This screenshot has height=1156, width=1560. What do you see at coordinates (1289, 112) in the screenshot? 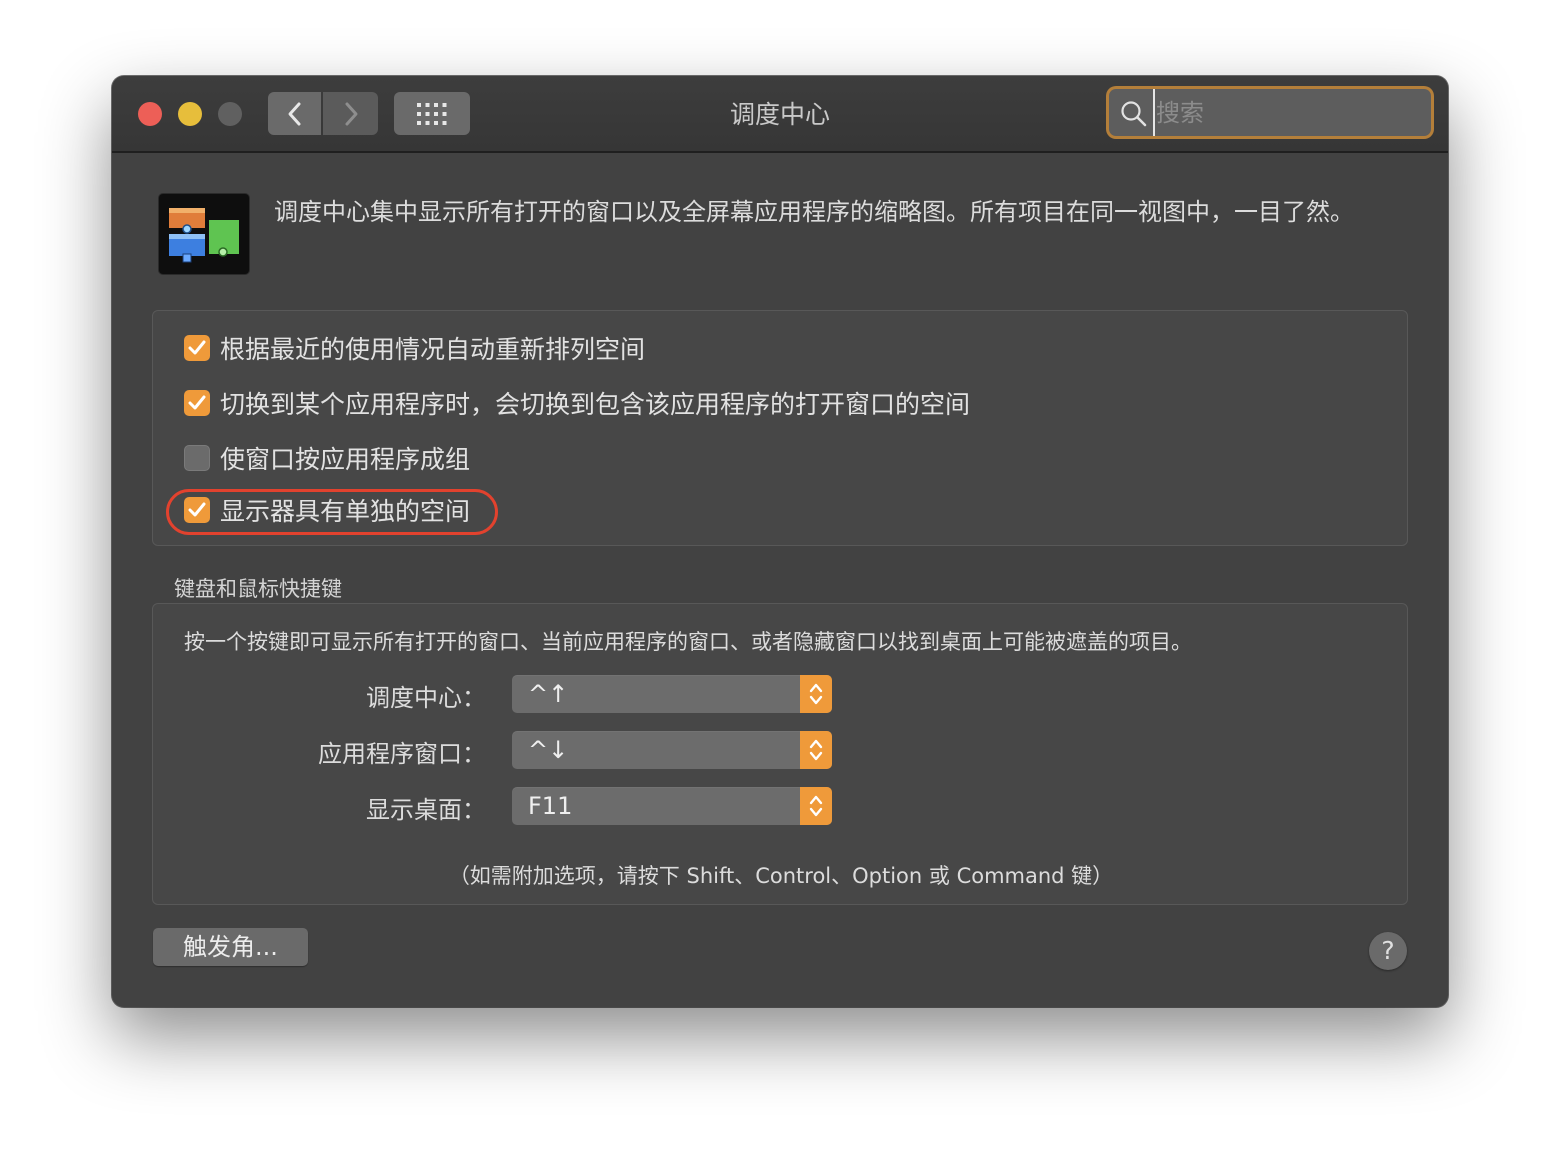
I see `search-input` at bounding box center [1289, 112].